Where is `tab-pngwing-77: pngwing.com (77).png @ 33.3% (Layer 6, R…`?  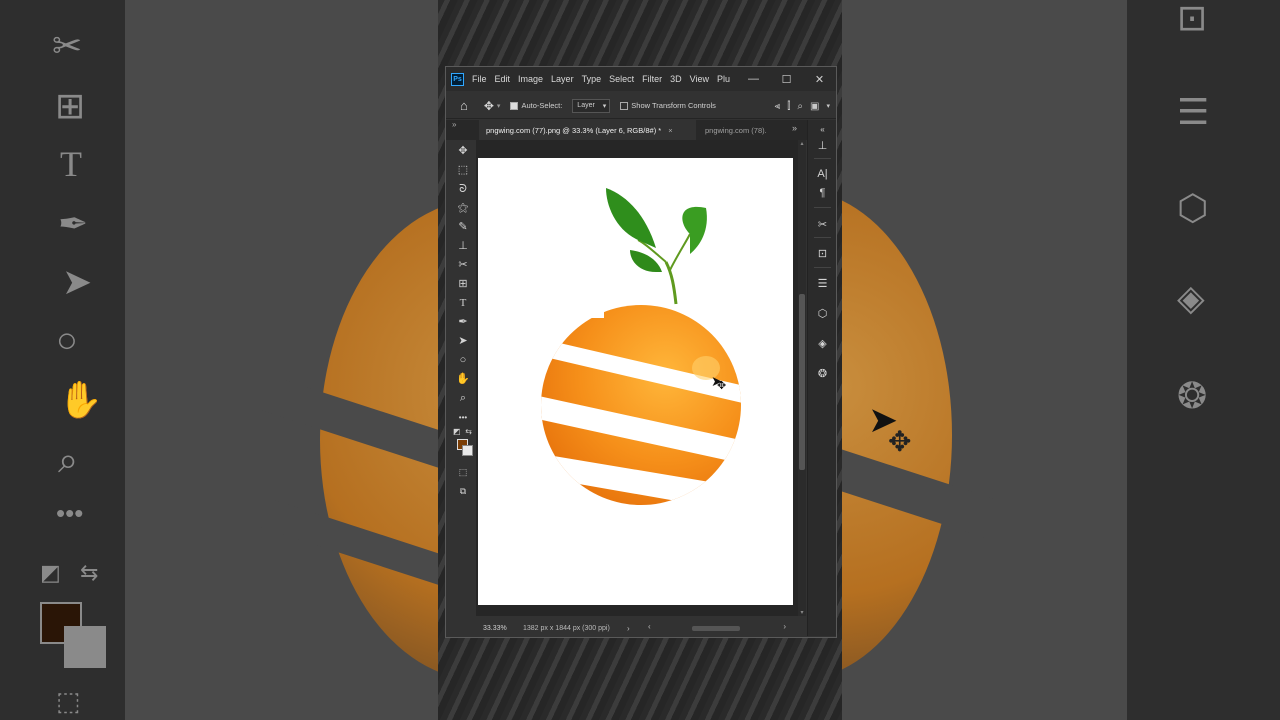
tab-pngwing-77: pngwing.com (77).png @ 33.3% (Layer 6, R… is located at coordinates (587, 130).